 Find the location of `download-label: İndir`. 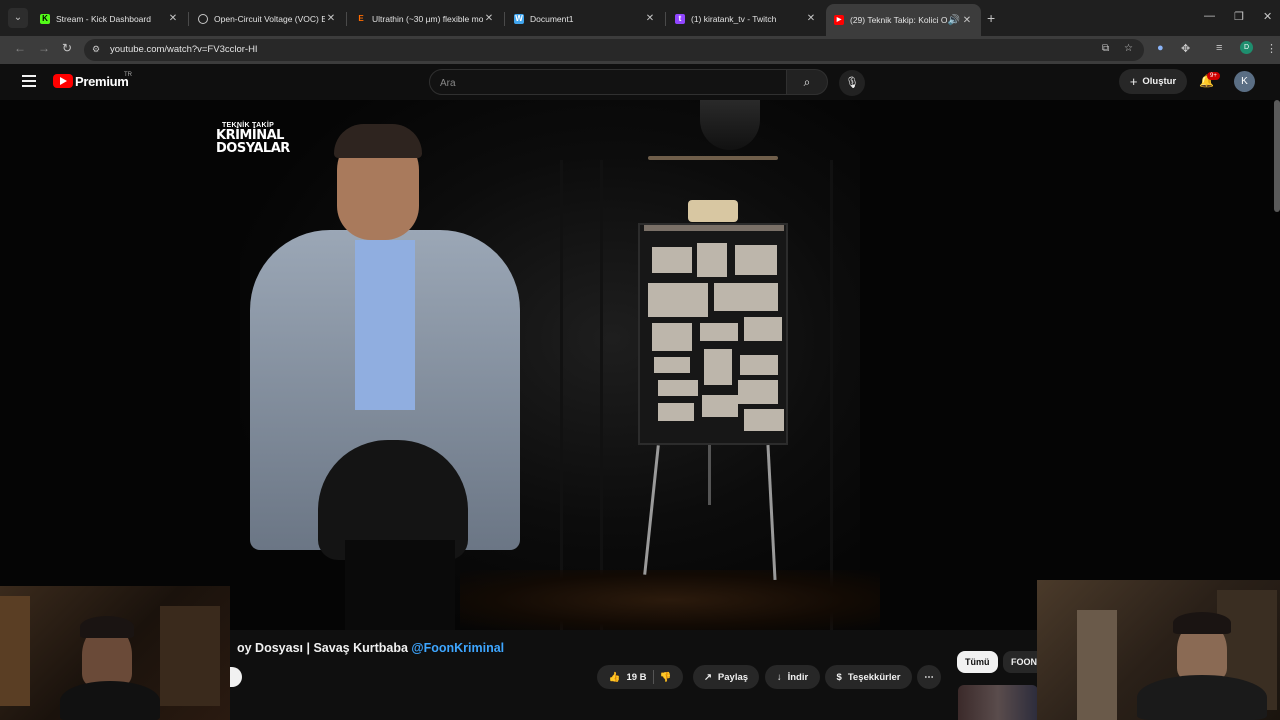

download-label: İndir is located at coordinates (798, 677).